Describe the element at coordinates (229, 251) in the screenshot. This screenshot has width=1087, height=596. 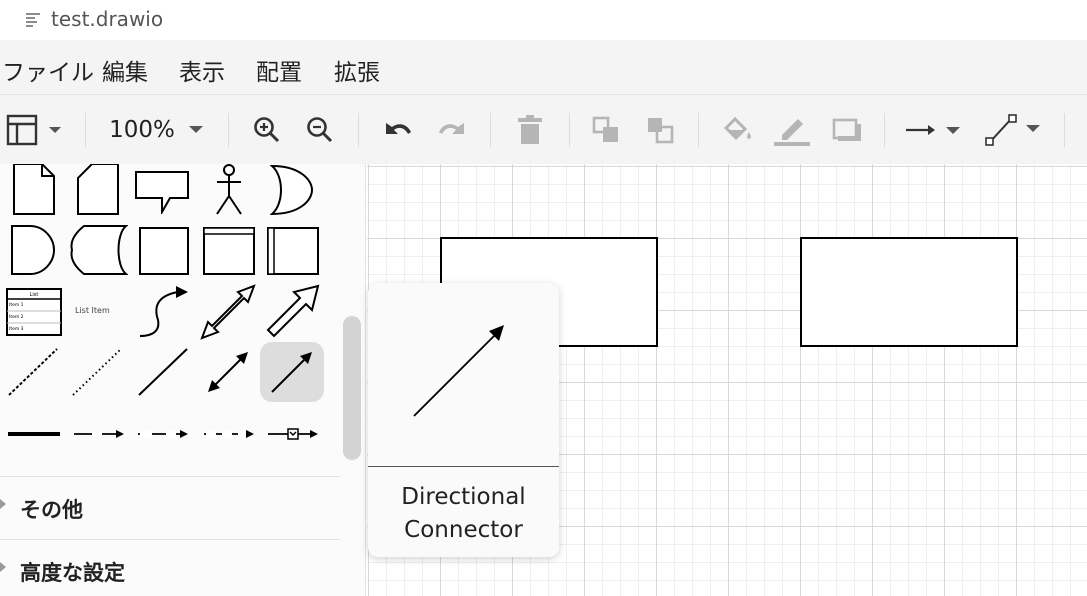
I see `container-shape` at that location.